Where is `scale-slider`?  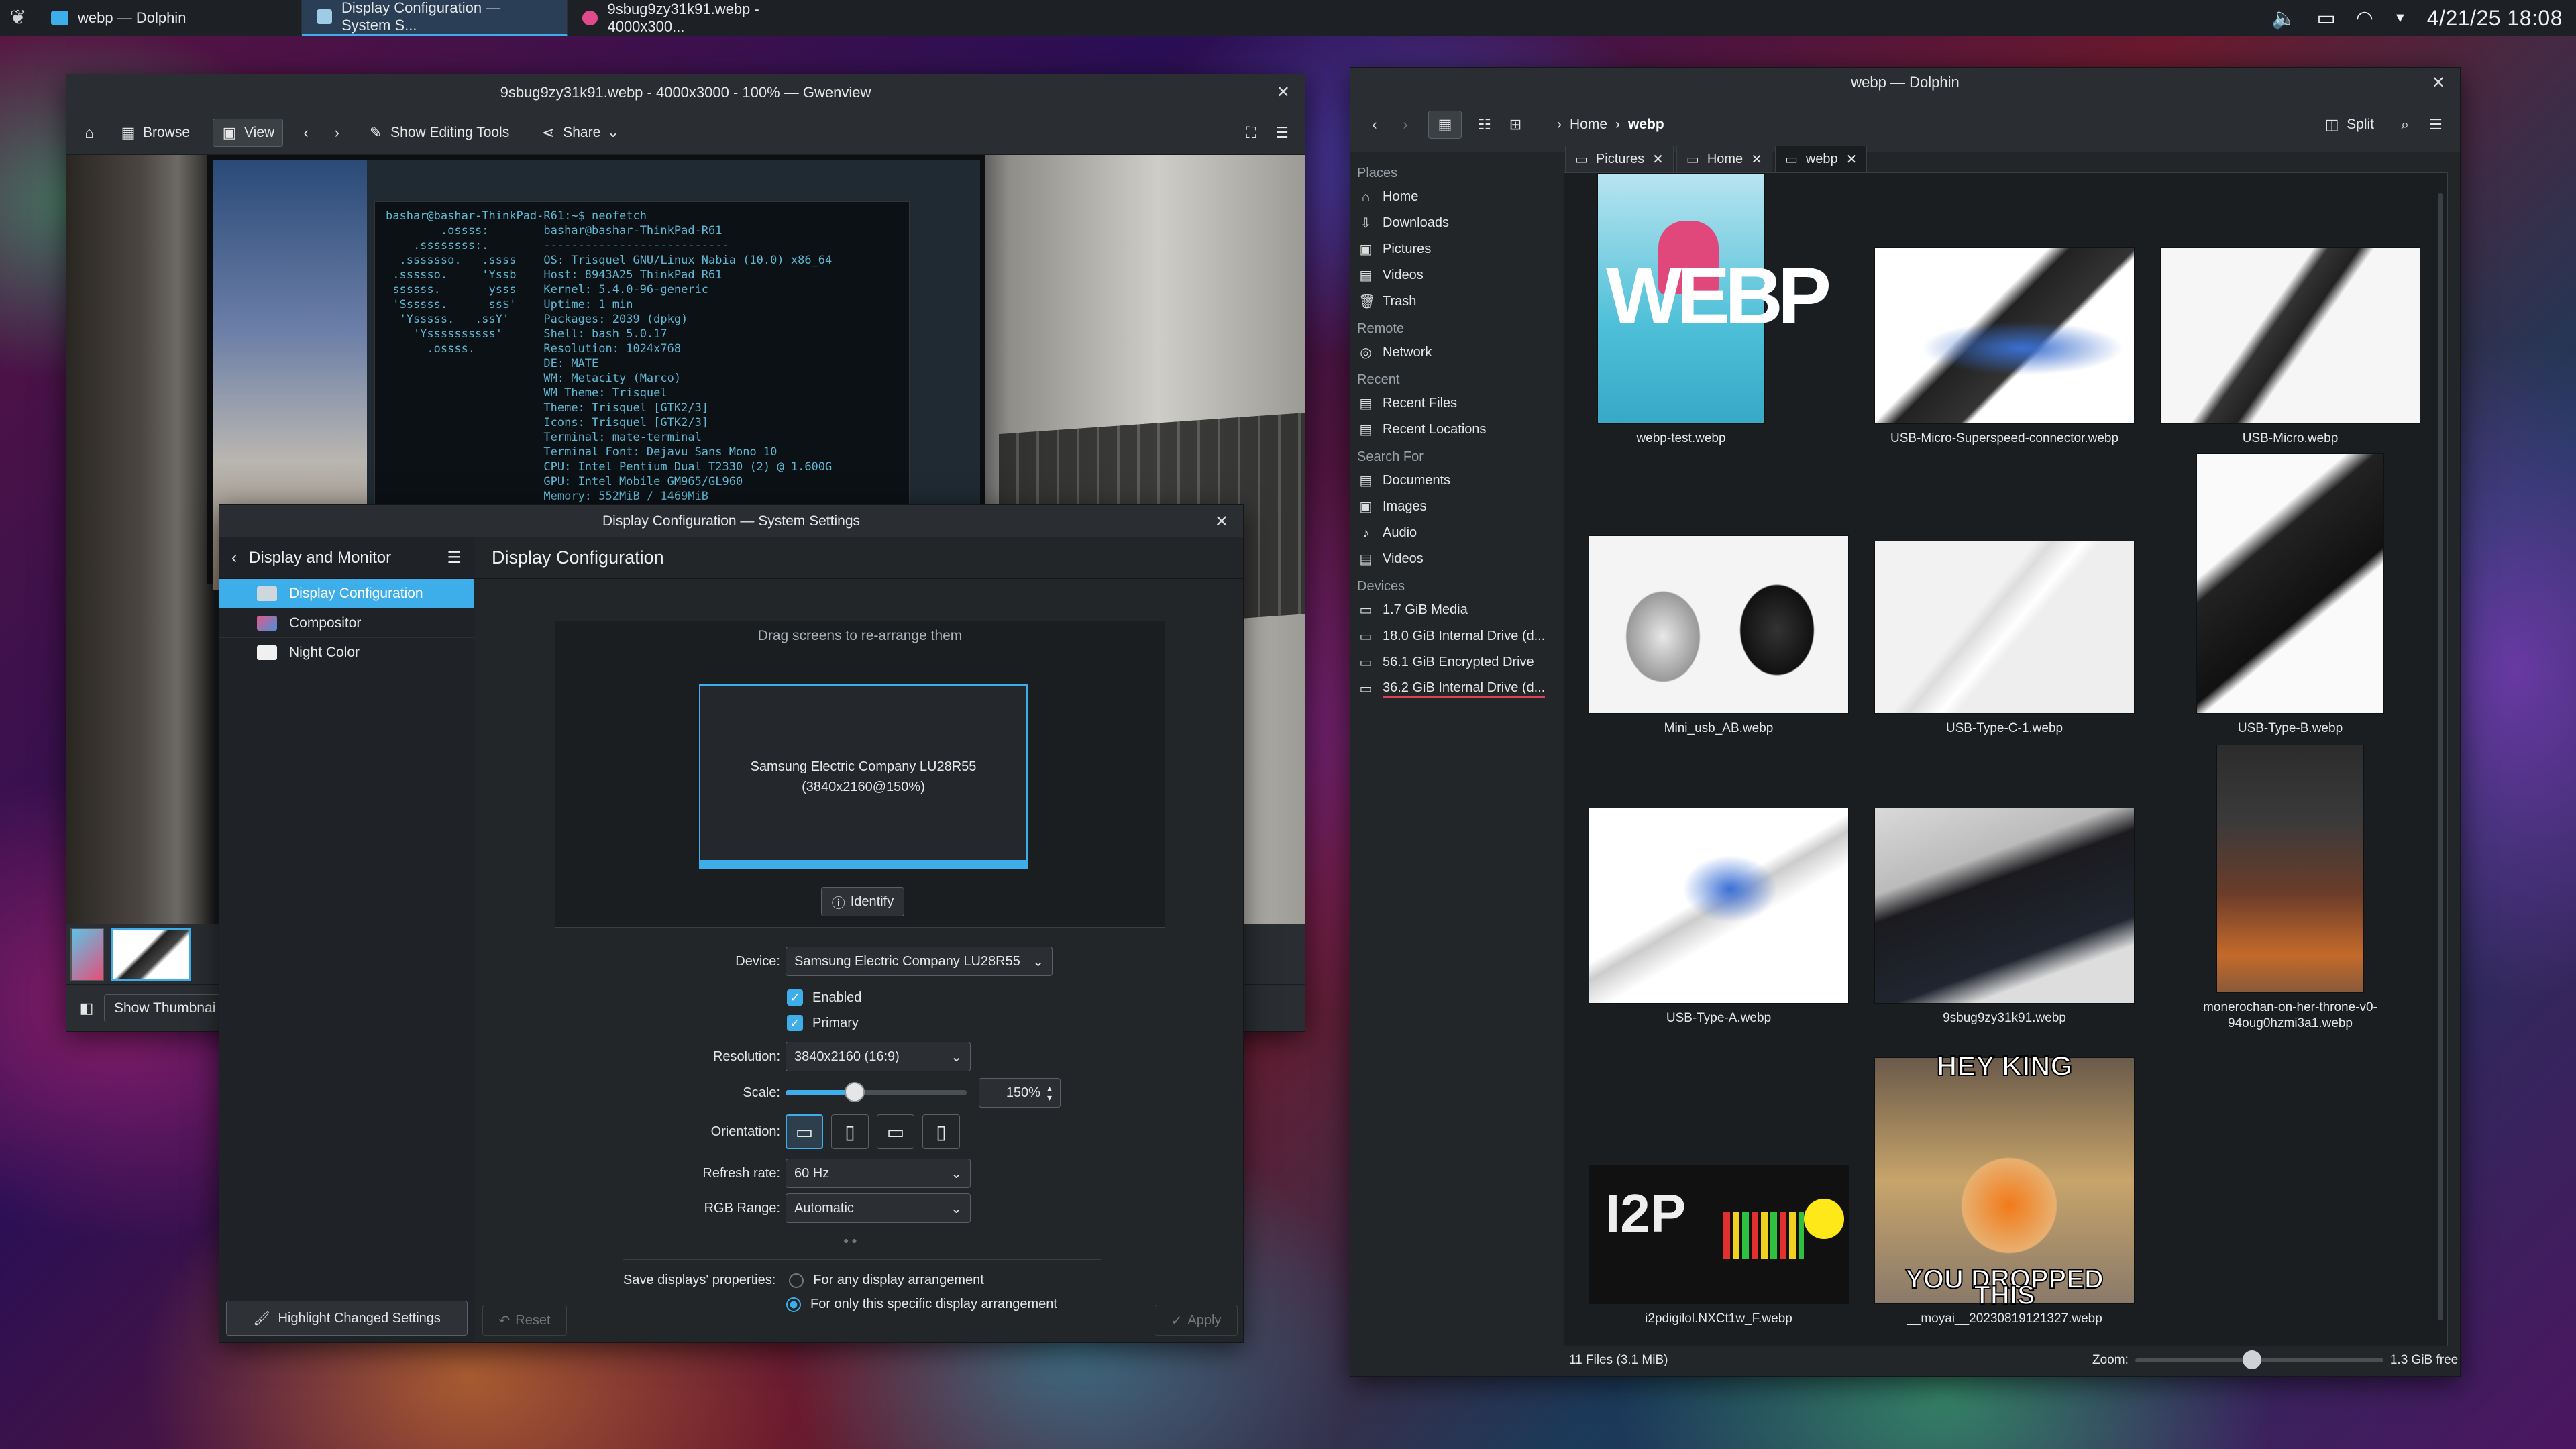
scale-slider is located at coordinates (876, 1092).